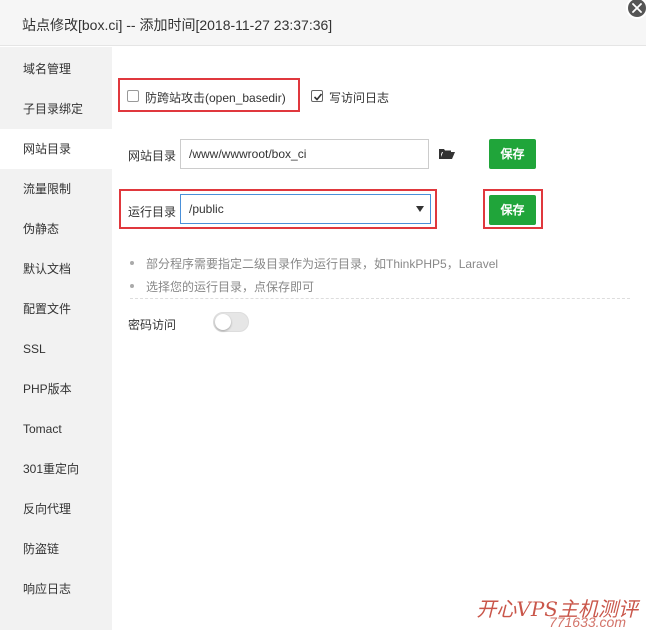 Image resolution: width=646 pixels, height=630 pixels. I want to click on sidebar-item-config: 配置文件, so click(56, 309).